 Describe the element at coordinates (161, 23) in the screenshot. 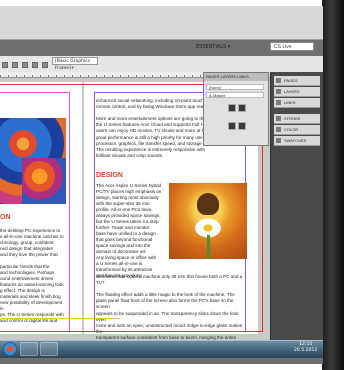

I see `application-bar` at that location.